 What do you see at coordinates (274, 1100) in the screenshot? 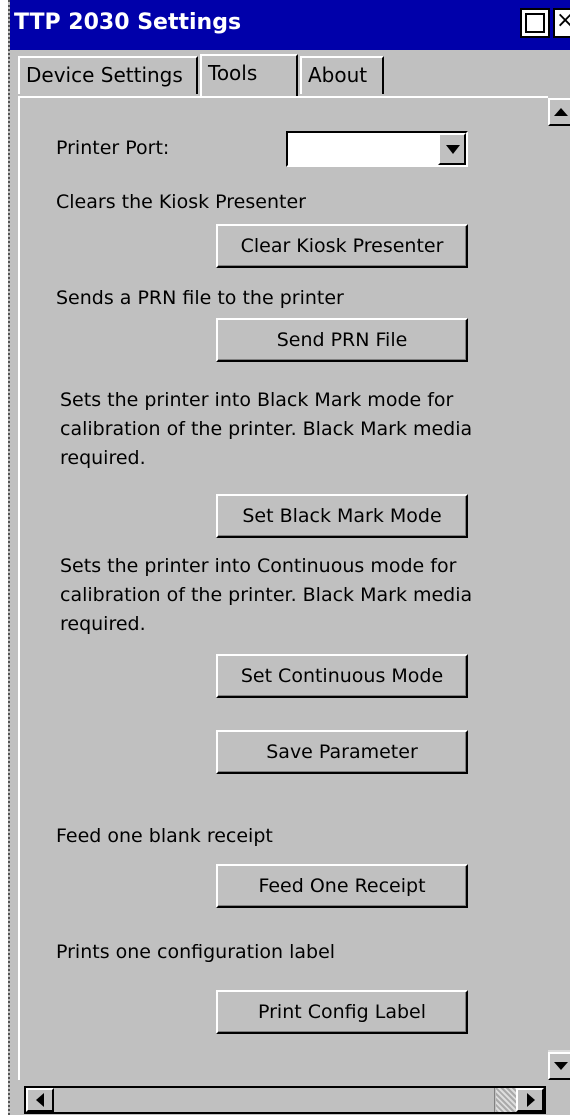
I see `horizontal-scroll-thumb` at bounding box center [274, 1100].